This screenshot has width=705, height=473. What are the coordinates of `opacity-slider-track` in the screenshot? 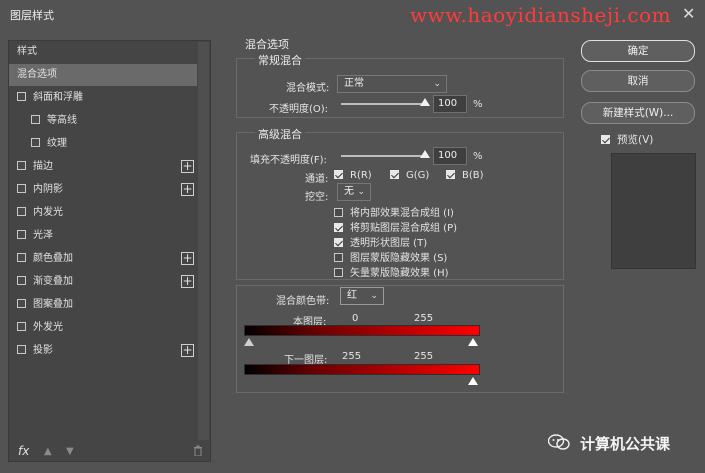 It's located at (383, 104).